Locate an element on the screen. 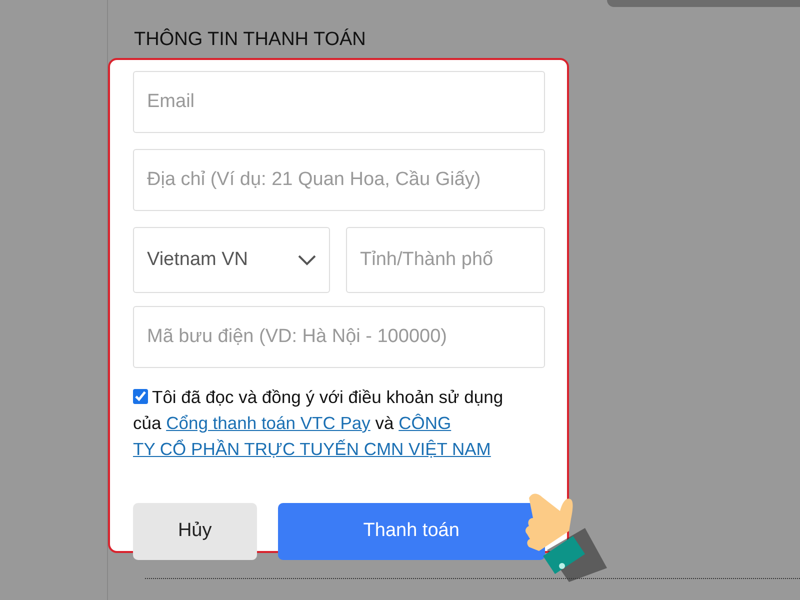 This screenshot has height=600, width=800. terms-link: CÔNG is located at coordinates (425, 423).